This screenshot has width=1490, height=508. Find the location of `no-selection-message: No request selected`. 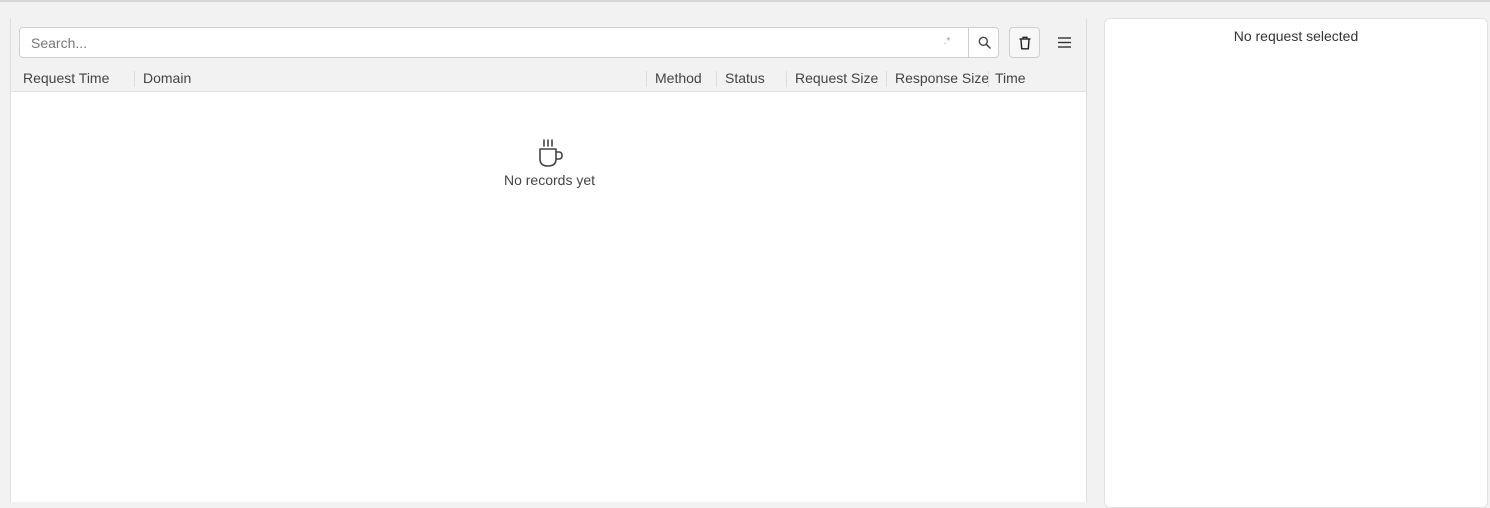

no-selection-message: No request selected is located at coordinates (1296, 36).